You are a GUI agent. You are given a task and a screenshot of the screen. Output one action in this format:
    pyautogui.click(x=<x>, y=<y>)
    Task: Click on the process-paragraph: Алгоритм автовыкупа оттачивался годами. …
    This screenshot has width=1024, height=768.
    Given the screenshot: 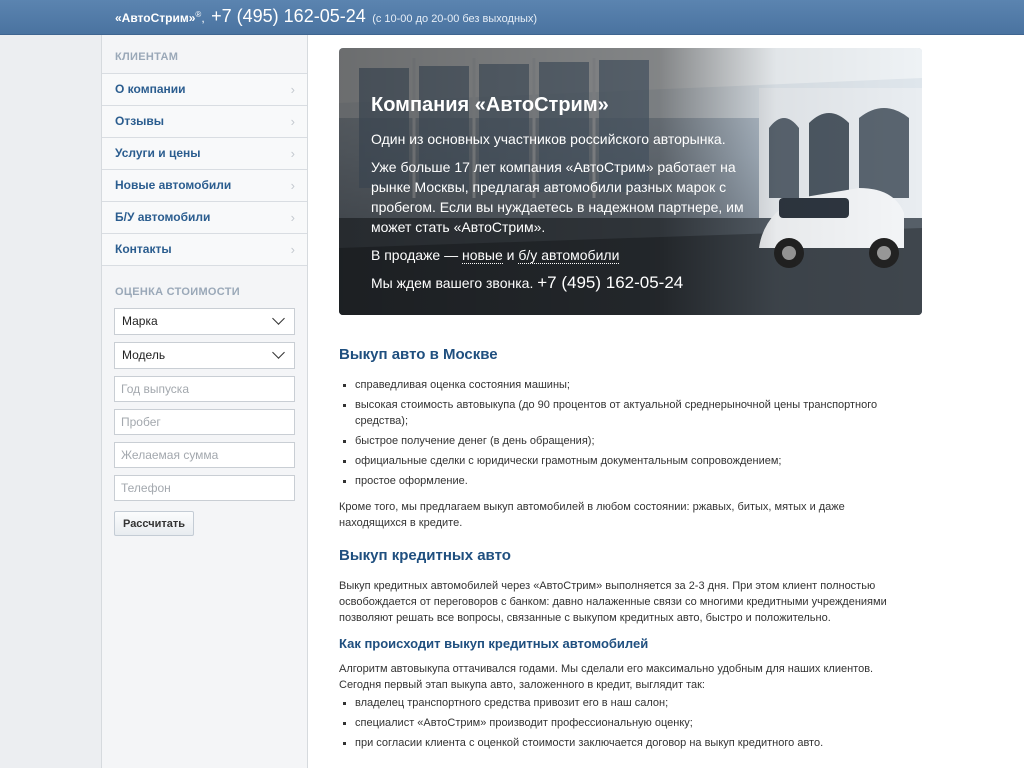 What is the action you would take?
    pyautogui.click(x=606, y=677)
    